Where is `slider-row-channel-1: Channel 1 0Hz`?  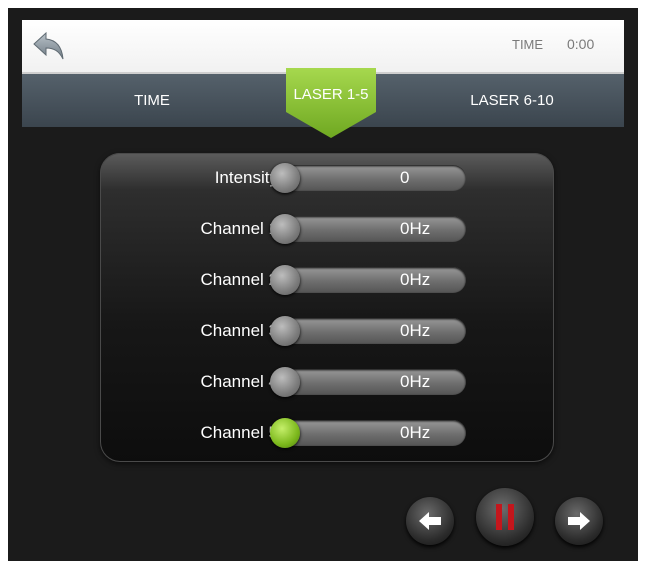 slider-row-channel-1: Channel 1 0Hz is located at coordinates (327, 229).